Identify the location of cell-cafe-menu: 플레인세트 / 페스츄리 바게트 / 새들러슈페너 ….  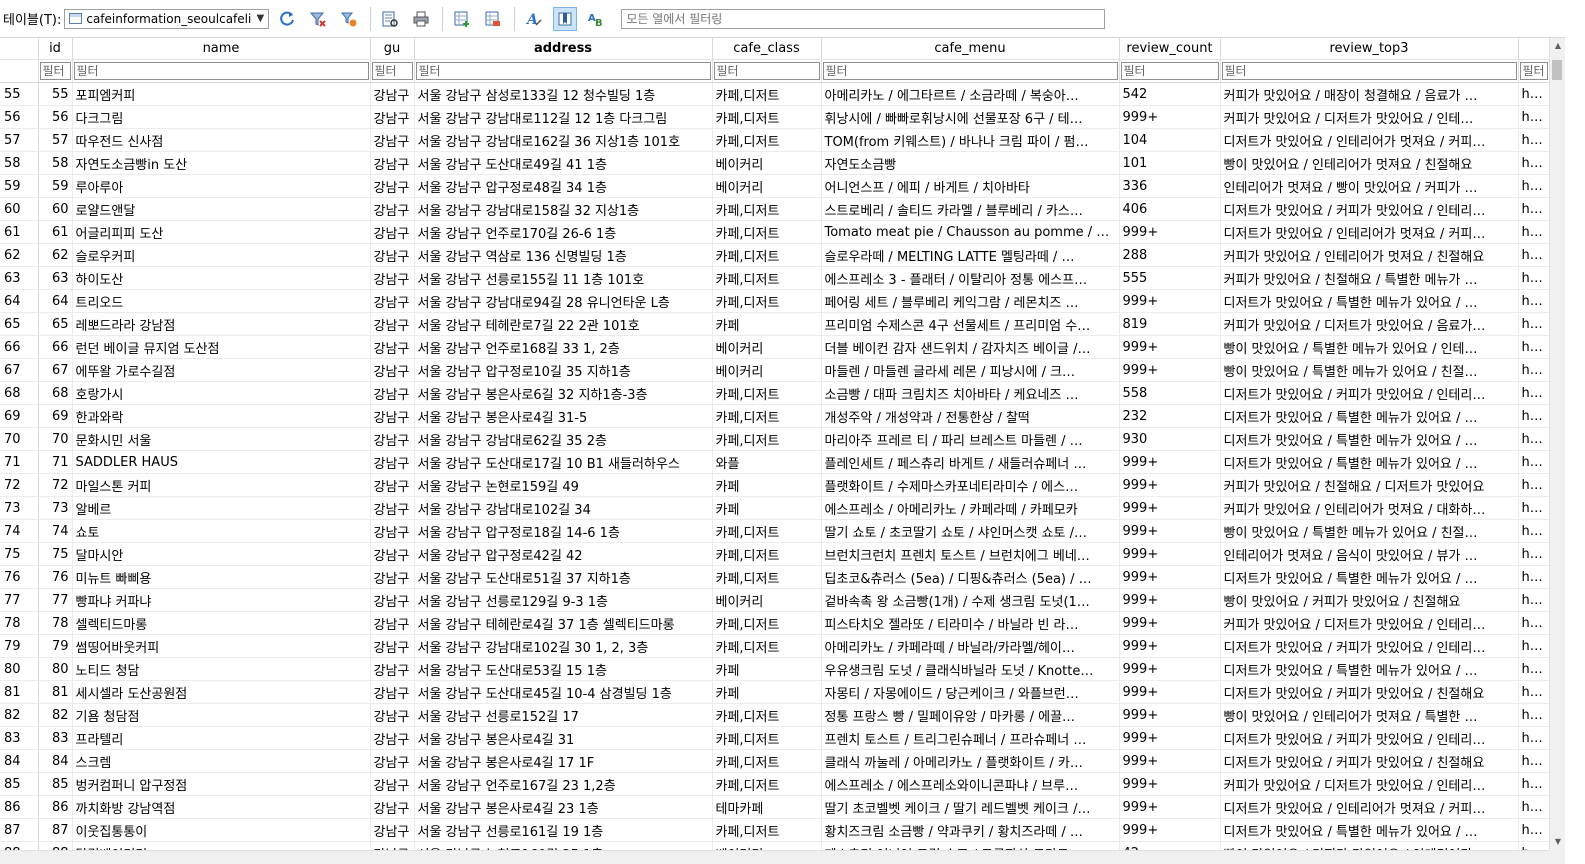
(970, 462).